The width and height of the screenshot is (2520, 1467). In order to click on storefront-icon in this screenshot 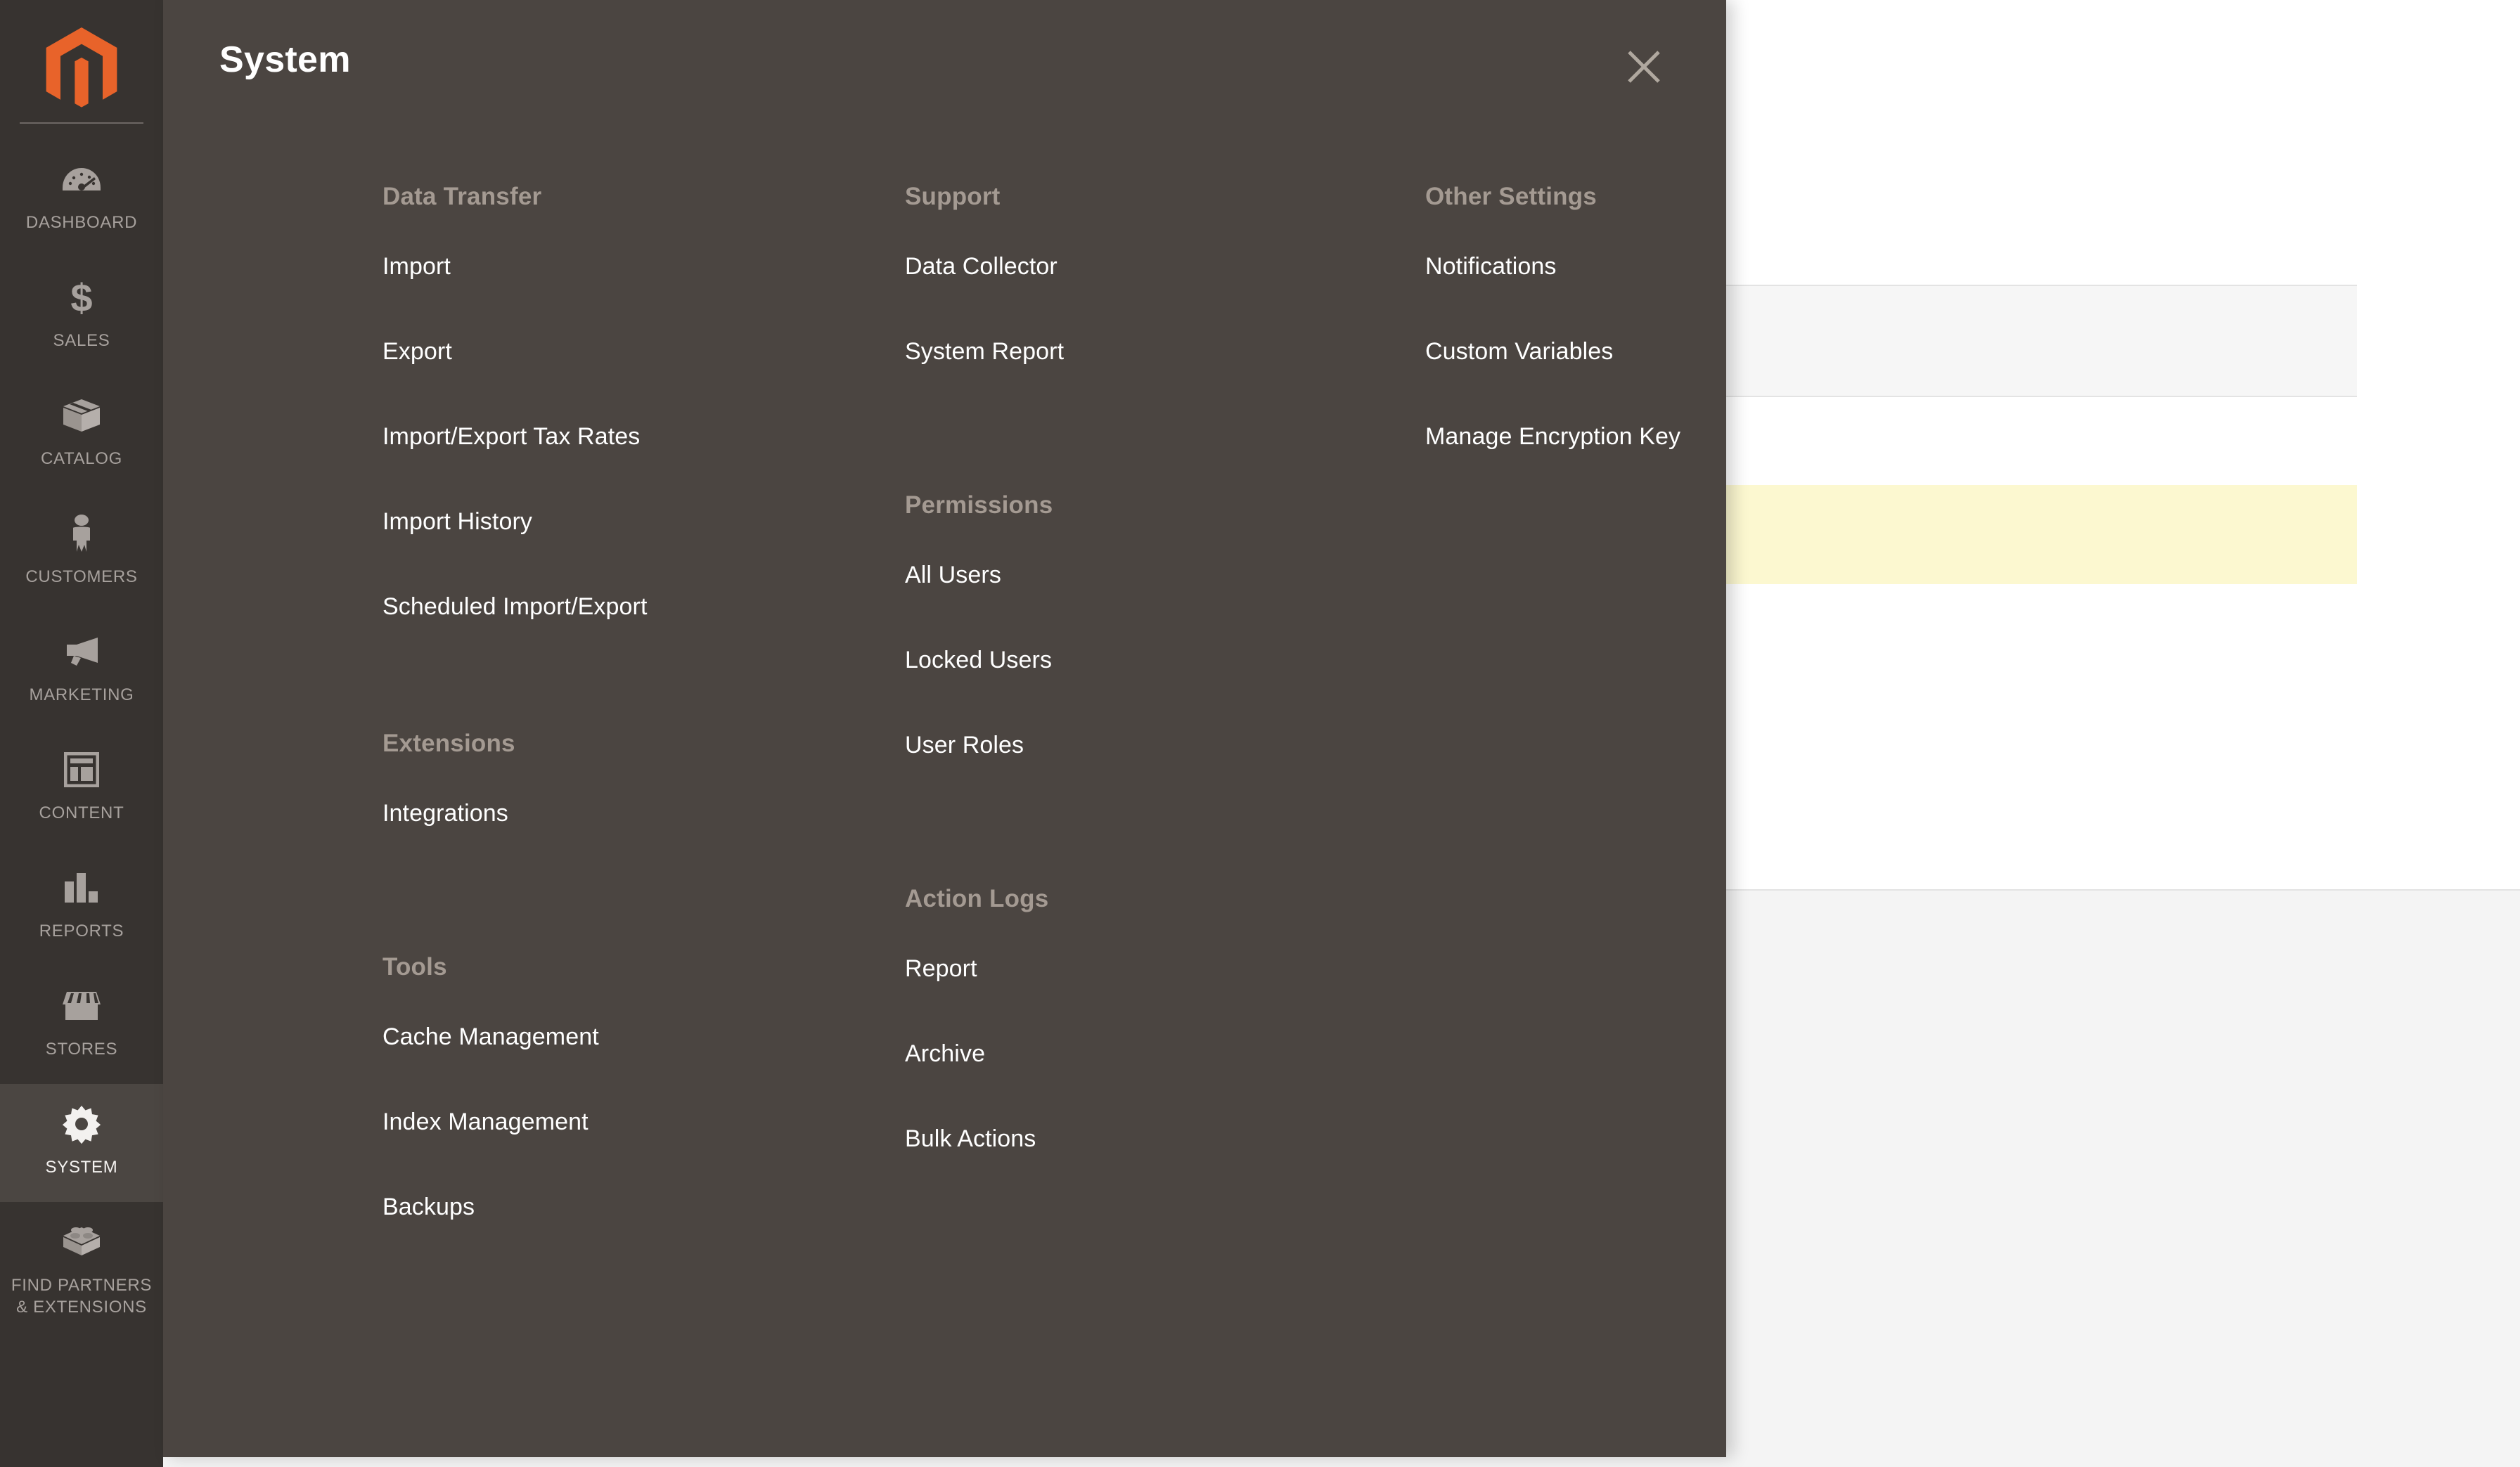, I will do `click(81, 1006)`.